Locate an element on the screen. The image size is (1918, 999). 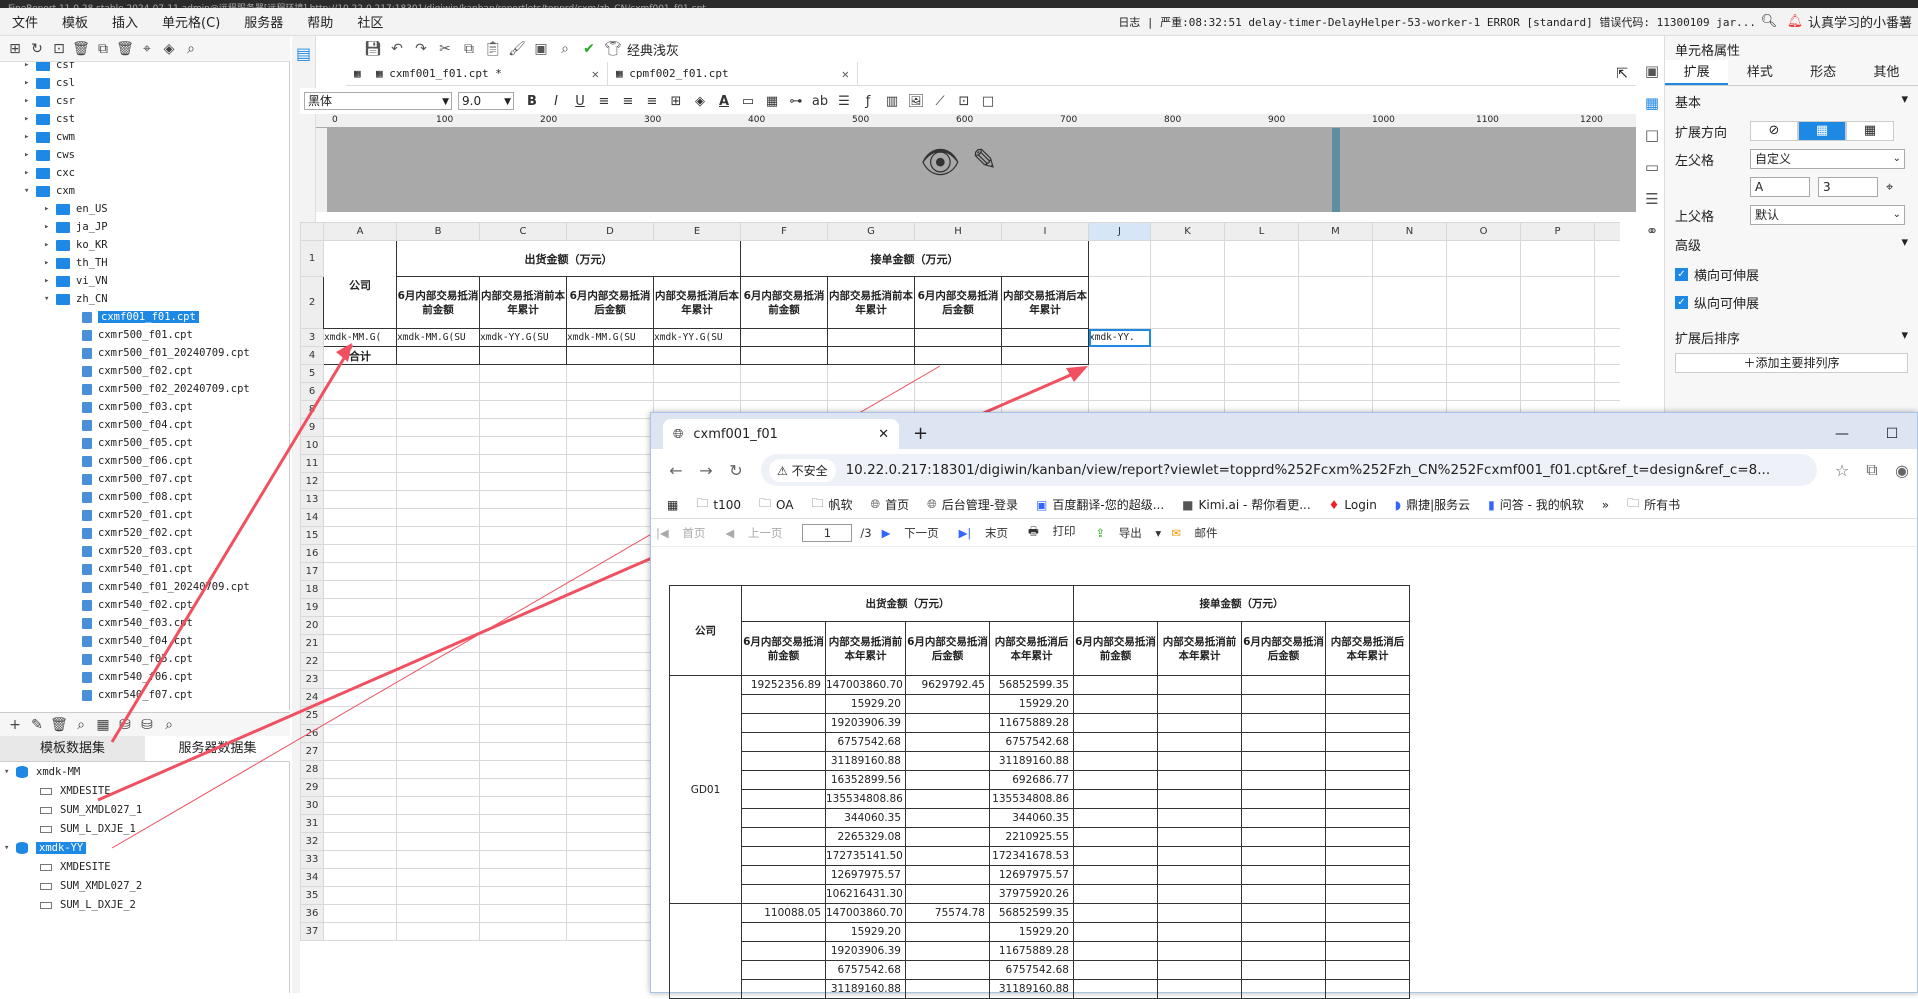
search-icon: 🔍︎ is located at coordinates (1769, 21).